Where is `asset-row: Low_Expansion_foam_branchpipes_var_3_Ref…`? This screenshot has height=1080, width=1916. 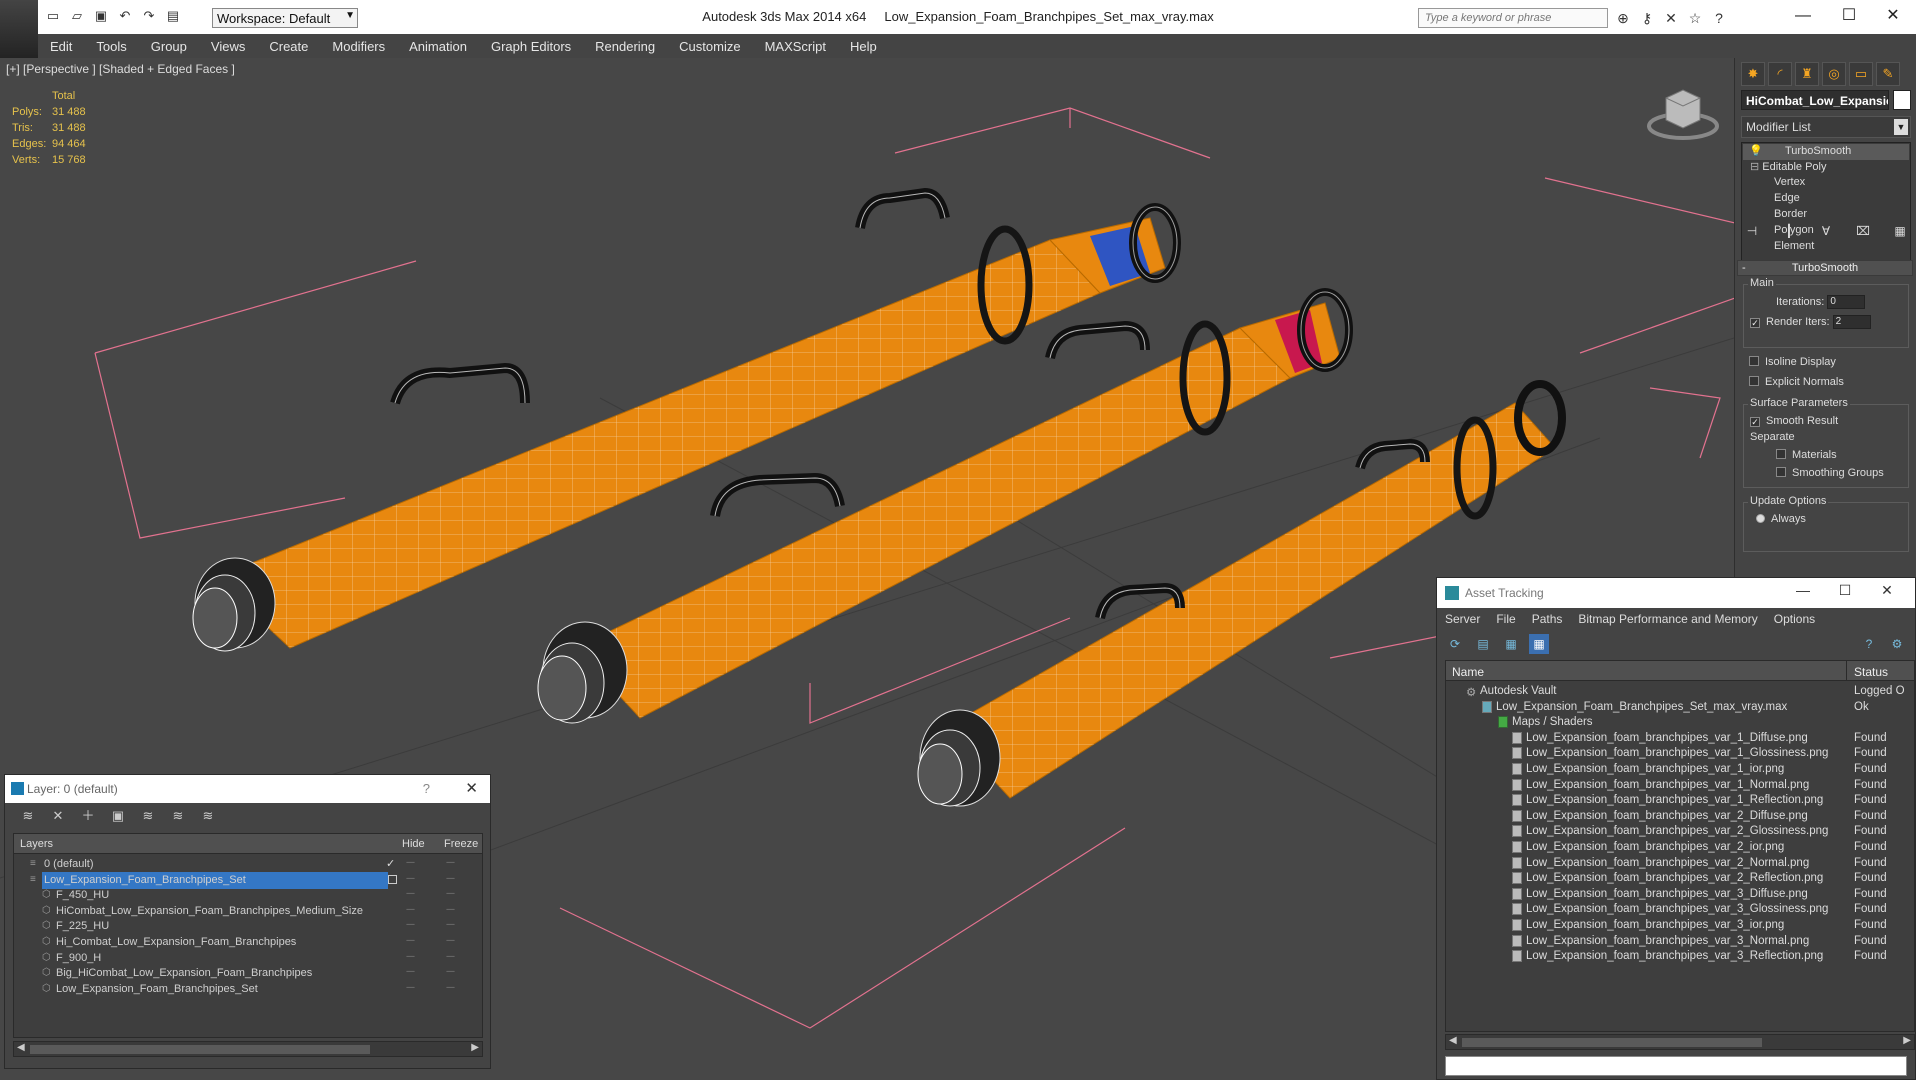
asset-row: Low_Expansion_foam_branchpipes_var_3_Ref… is located at coordinates (1680, 956).